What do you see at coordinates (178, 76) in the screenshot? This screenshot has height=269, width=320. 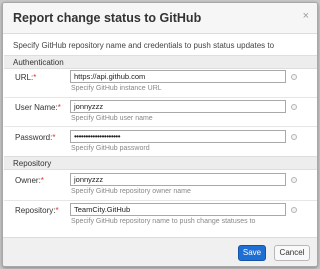 I see `url-input: https://api.github.com` at bounding box center [178, 76].